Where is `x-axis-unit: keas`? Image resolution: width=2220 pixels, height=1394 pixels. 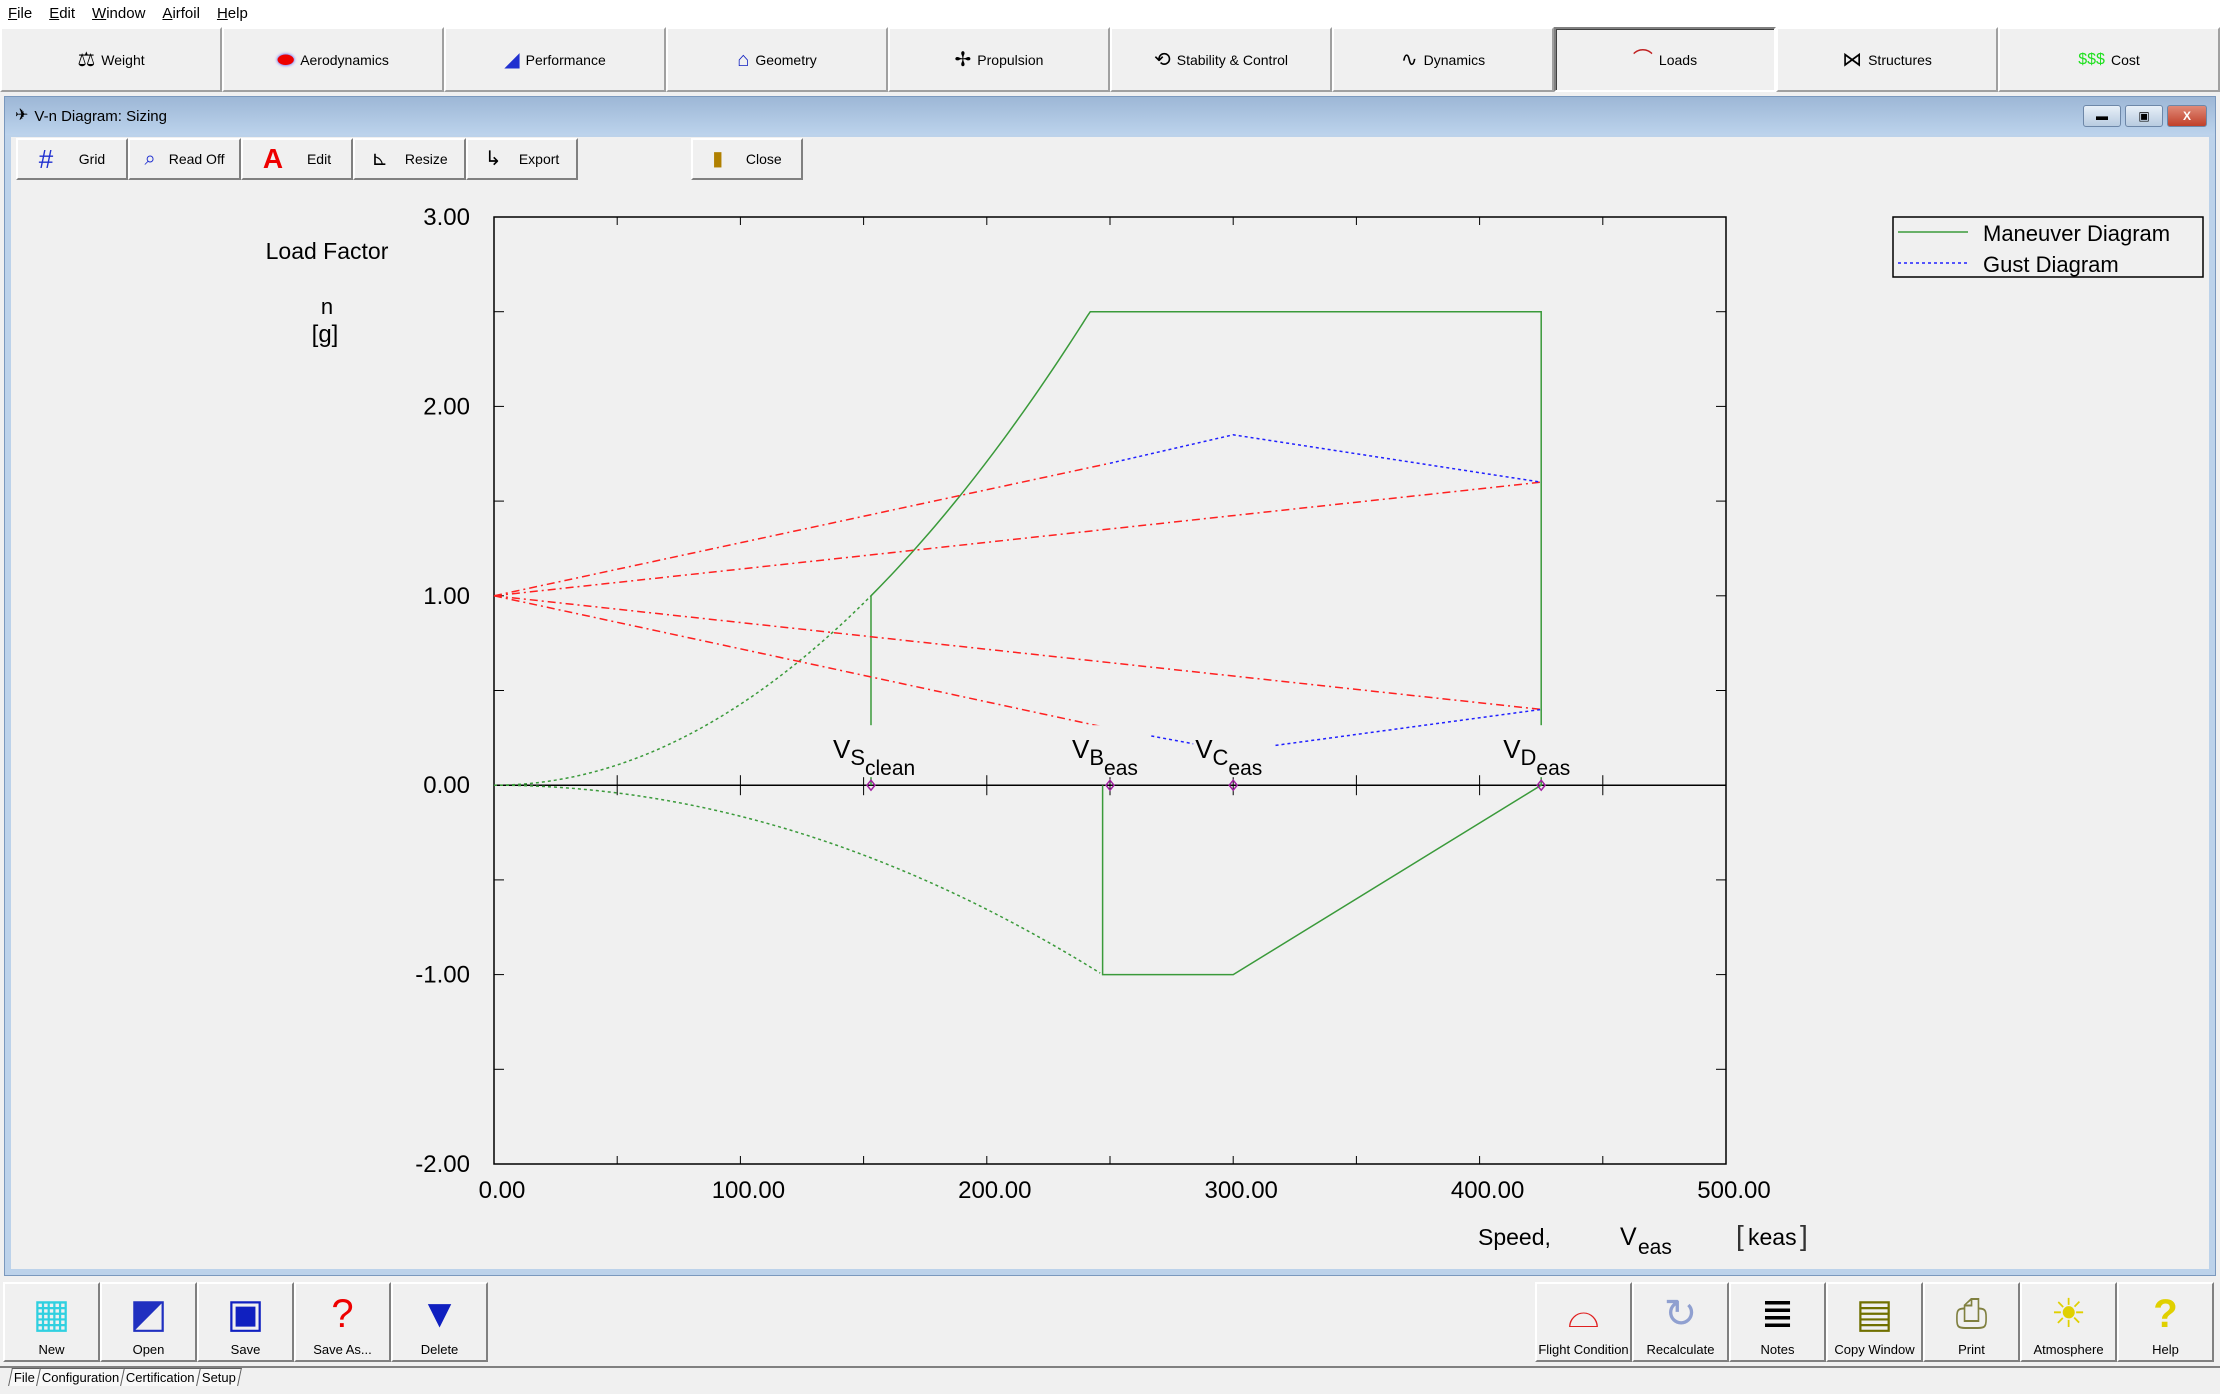
x-axis-unit: keas is located at coordinates (1772, 1237).